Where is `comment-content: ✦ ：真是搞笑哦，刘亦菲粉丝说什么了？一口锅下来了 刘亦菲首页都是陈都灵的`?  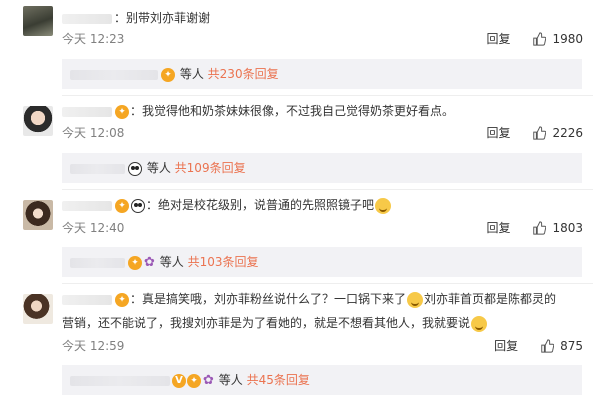 comment-content: ✦ ：真是搞笑哦，刘亦菲粉丝说什么了？一口锅下来了 刘亦菲首页都是陈都灵的 is located at coordinates (309, 299).